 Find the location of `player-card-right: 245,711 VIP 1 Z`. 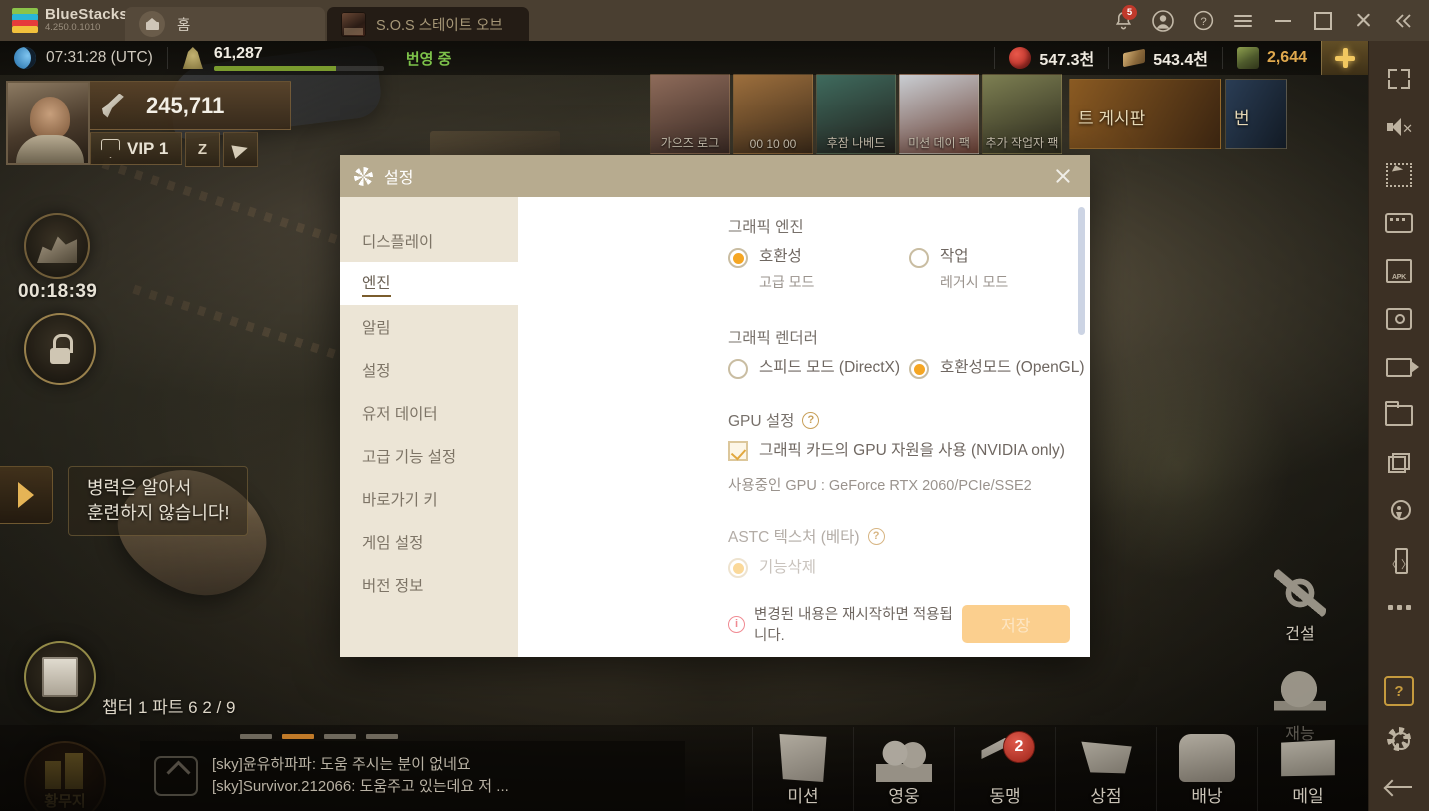

player-card-right: 245,711 VIP 1 Z is located at coordinates (190, 124).